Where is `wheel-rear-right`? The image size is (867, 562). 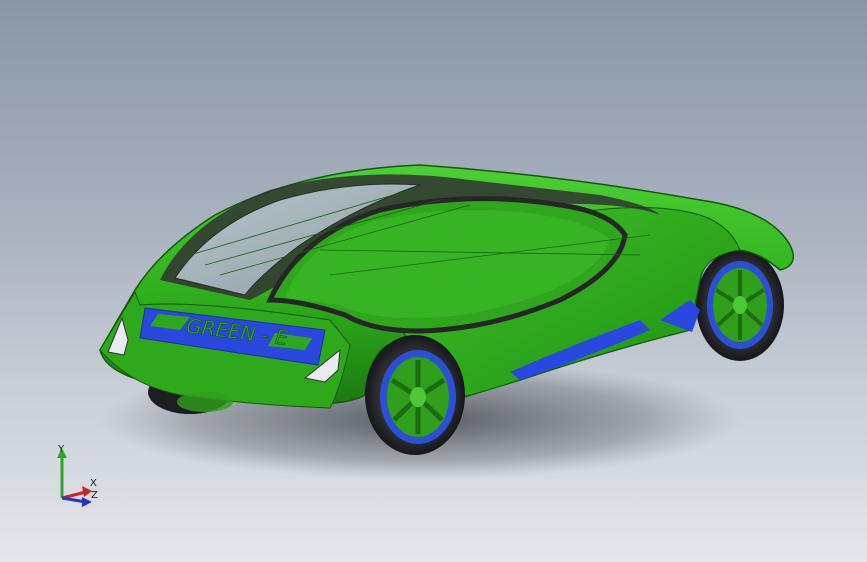 wheel-rear-right is located at coordinates (415, 395).